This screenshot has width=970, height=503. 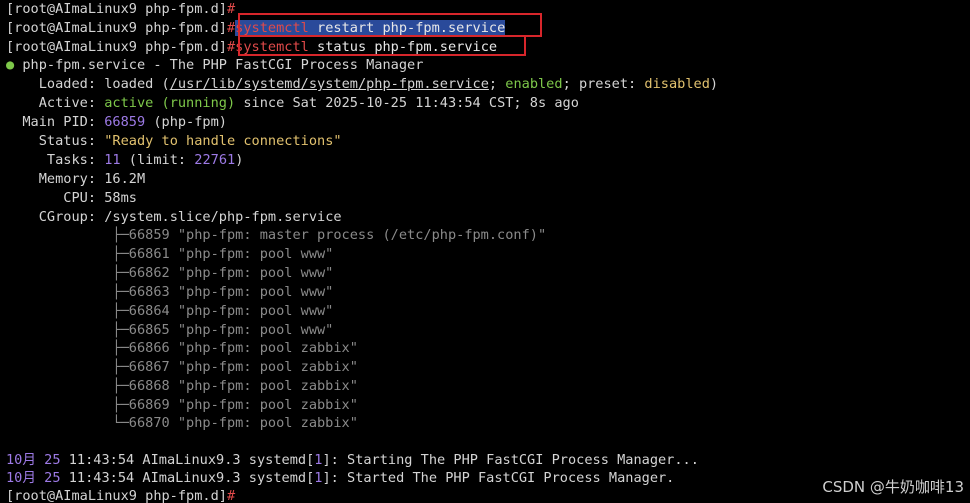 I want to click on process-row: ├─66862 "php-fpm: pool www", so click(x=169, y=273).